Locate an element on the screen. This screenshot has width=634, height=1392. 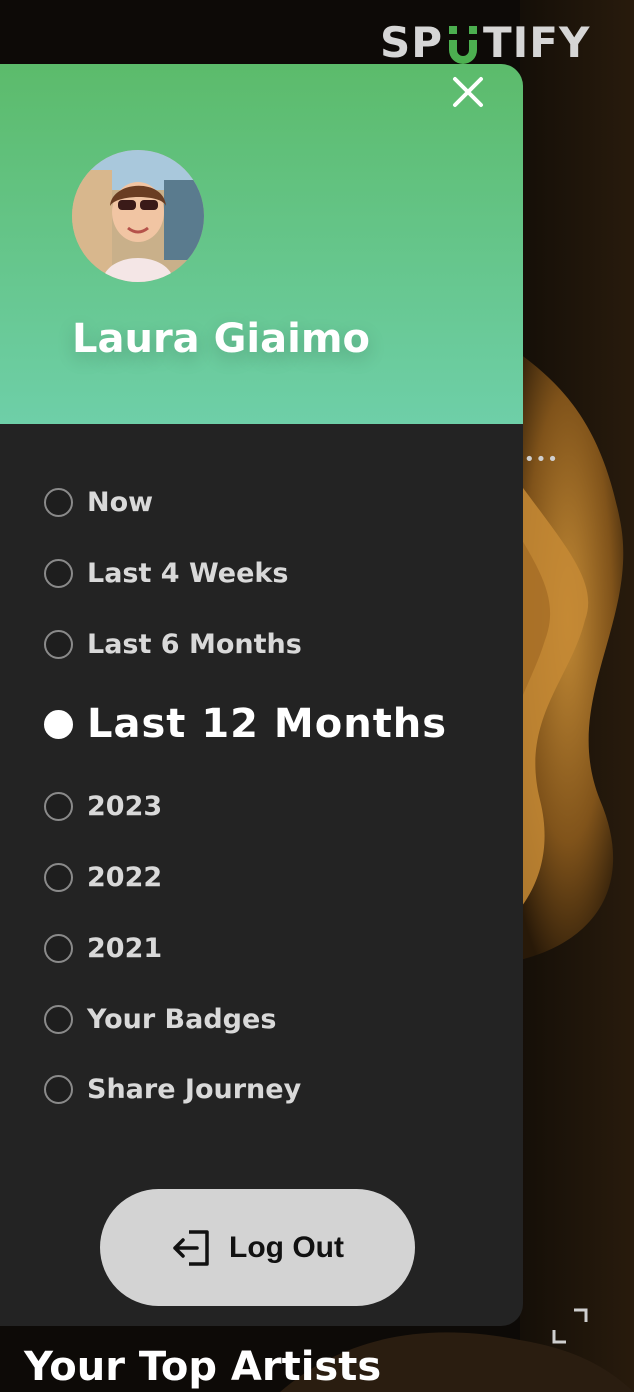
menu-item-your-badges: Your Badges is located at coordinates (160, 1019).